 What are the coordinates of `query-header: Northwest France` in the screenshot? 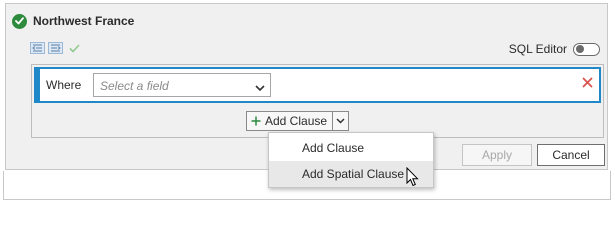 It's located at (73, 21).